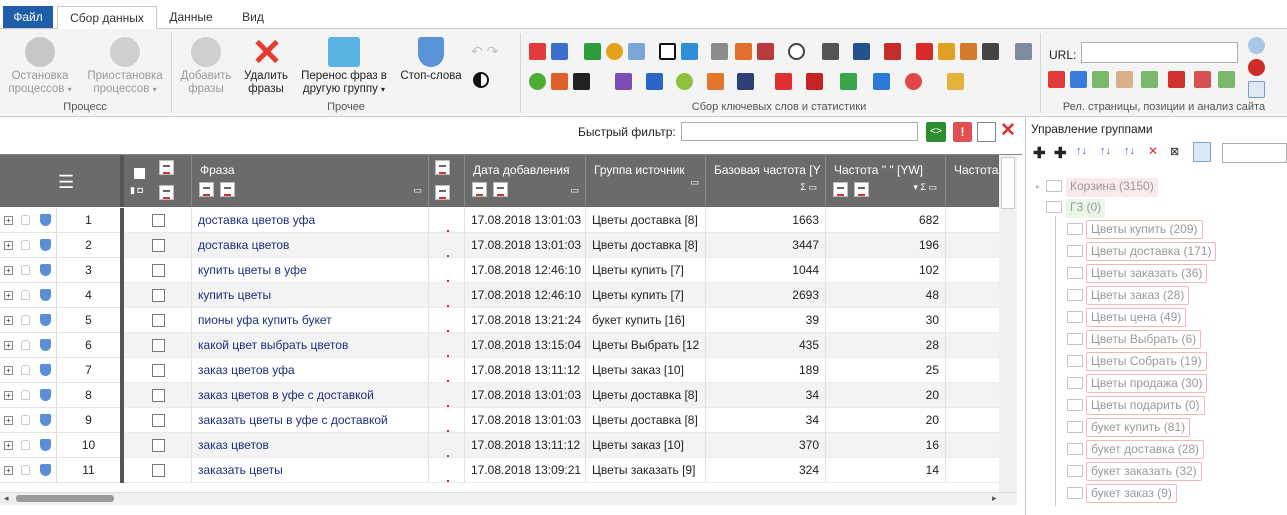  What do you see at coordinates (994, 498) in the screenshot?
I see `scroll-right-icon: ▸` at bounding box center [994, 498].